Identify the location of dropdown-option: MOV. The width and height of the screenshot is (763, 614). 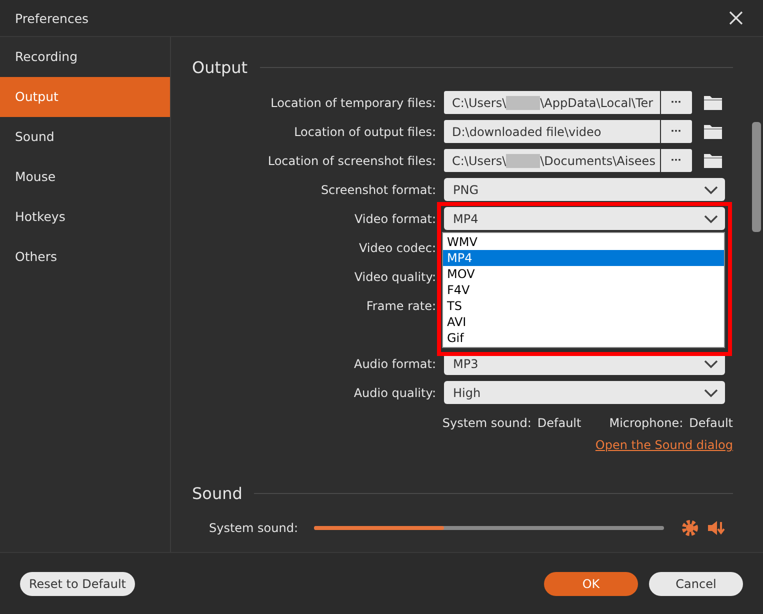
(583, 274).